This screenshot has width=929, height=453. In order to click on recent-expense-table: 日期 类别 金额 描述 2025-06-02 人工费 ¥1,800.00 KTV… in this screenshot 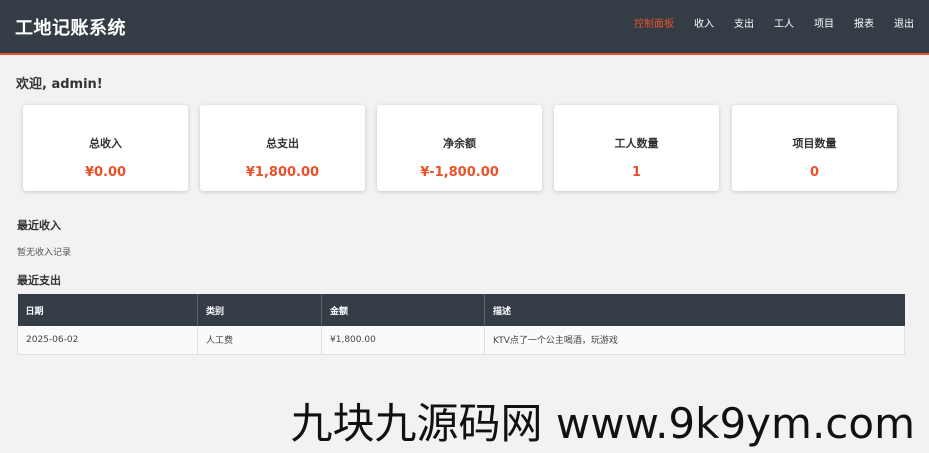, I will do `click(461, 324)`.